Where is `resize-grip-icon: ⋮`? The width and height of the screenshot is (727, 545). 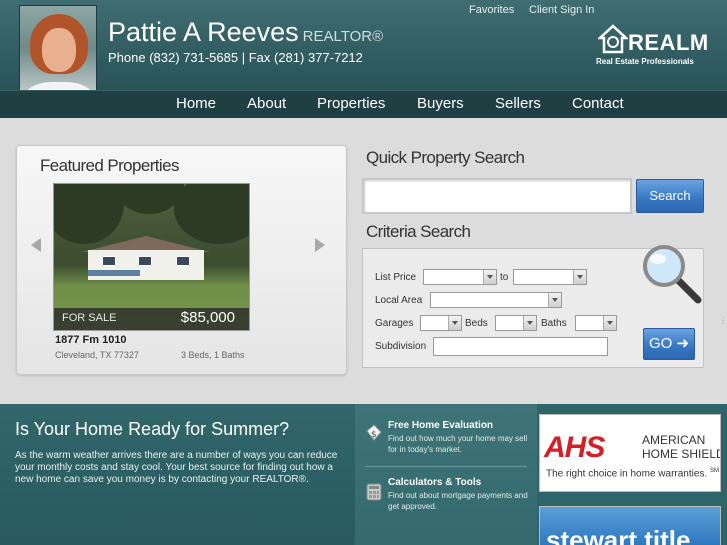 resize-grip-icon: ⋮ is located at coordinates (723, 323).